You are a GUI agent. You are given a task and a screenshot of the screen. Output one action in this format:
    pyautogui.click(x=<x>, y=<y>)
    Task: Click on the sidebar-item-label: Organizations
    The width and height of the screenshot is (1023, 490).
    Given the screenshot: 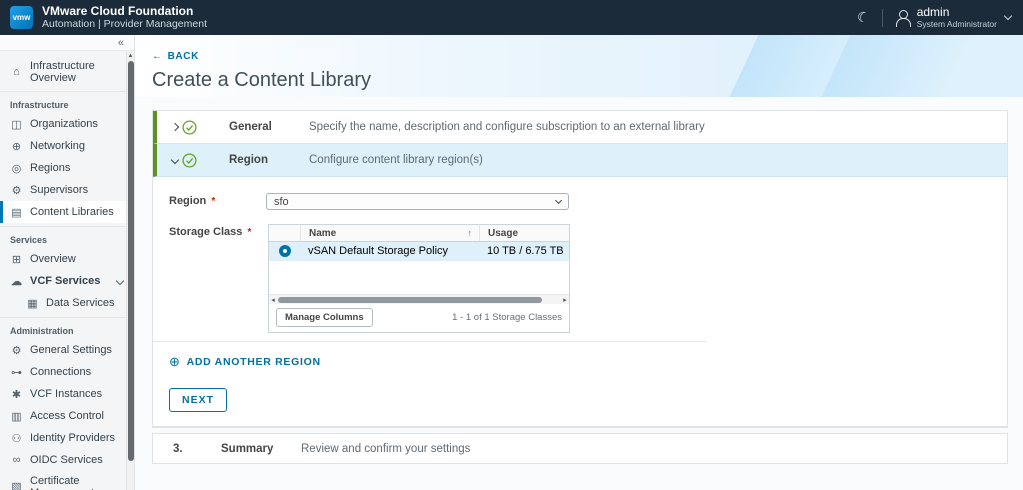 What is the action you would take?
    pyautogui.click(x=64, y=124)
    